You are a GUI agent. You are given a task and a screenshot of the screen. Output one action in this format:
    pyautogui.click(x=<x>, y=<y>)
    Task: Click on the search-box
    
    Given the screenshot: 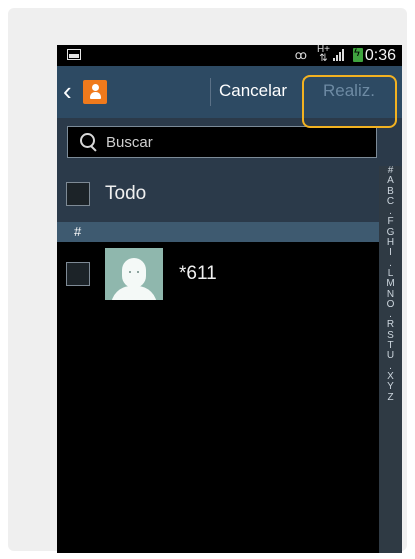 What is the action you would take?
    pyautogui.click(x=222, y=142)
    